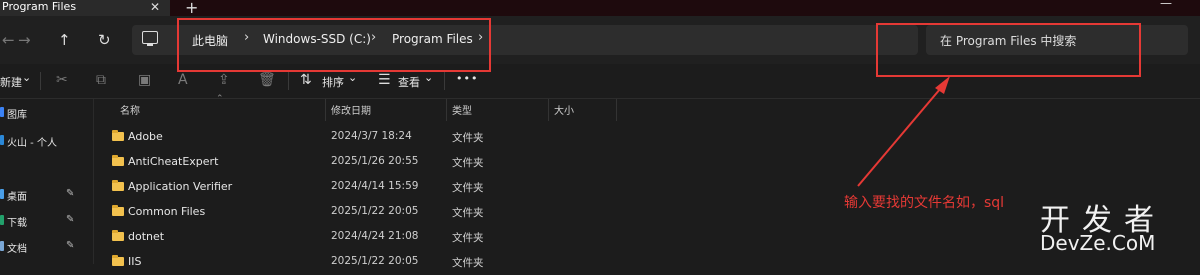 Image resolution: width=1200 pixels, height=275 pixels. I want to click on annotation-text: 输入要找的文件名如，sql, so click(924, 203).